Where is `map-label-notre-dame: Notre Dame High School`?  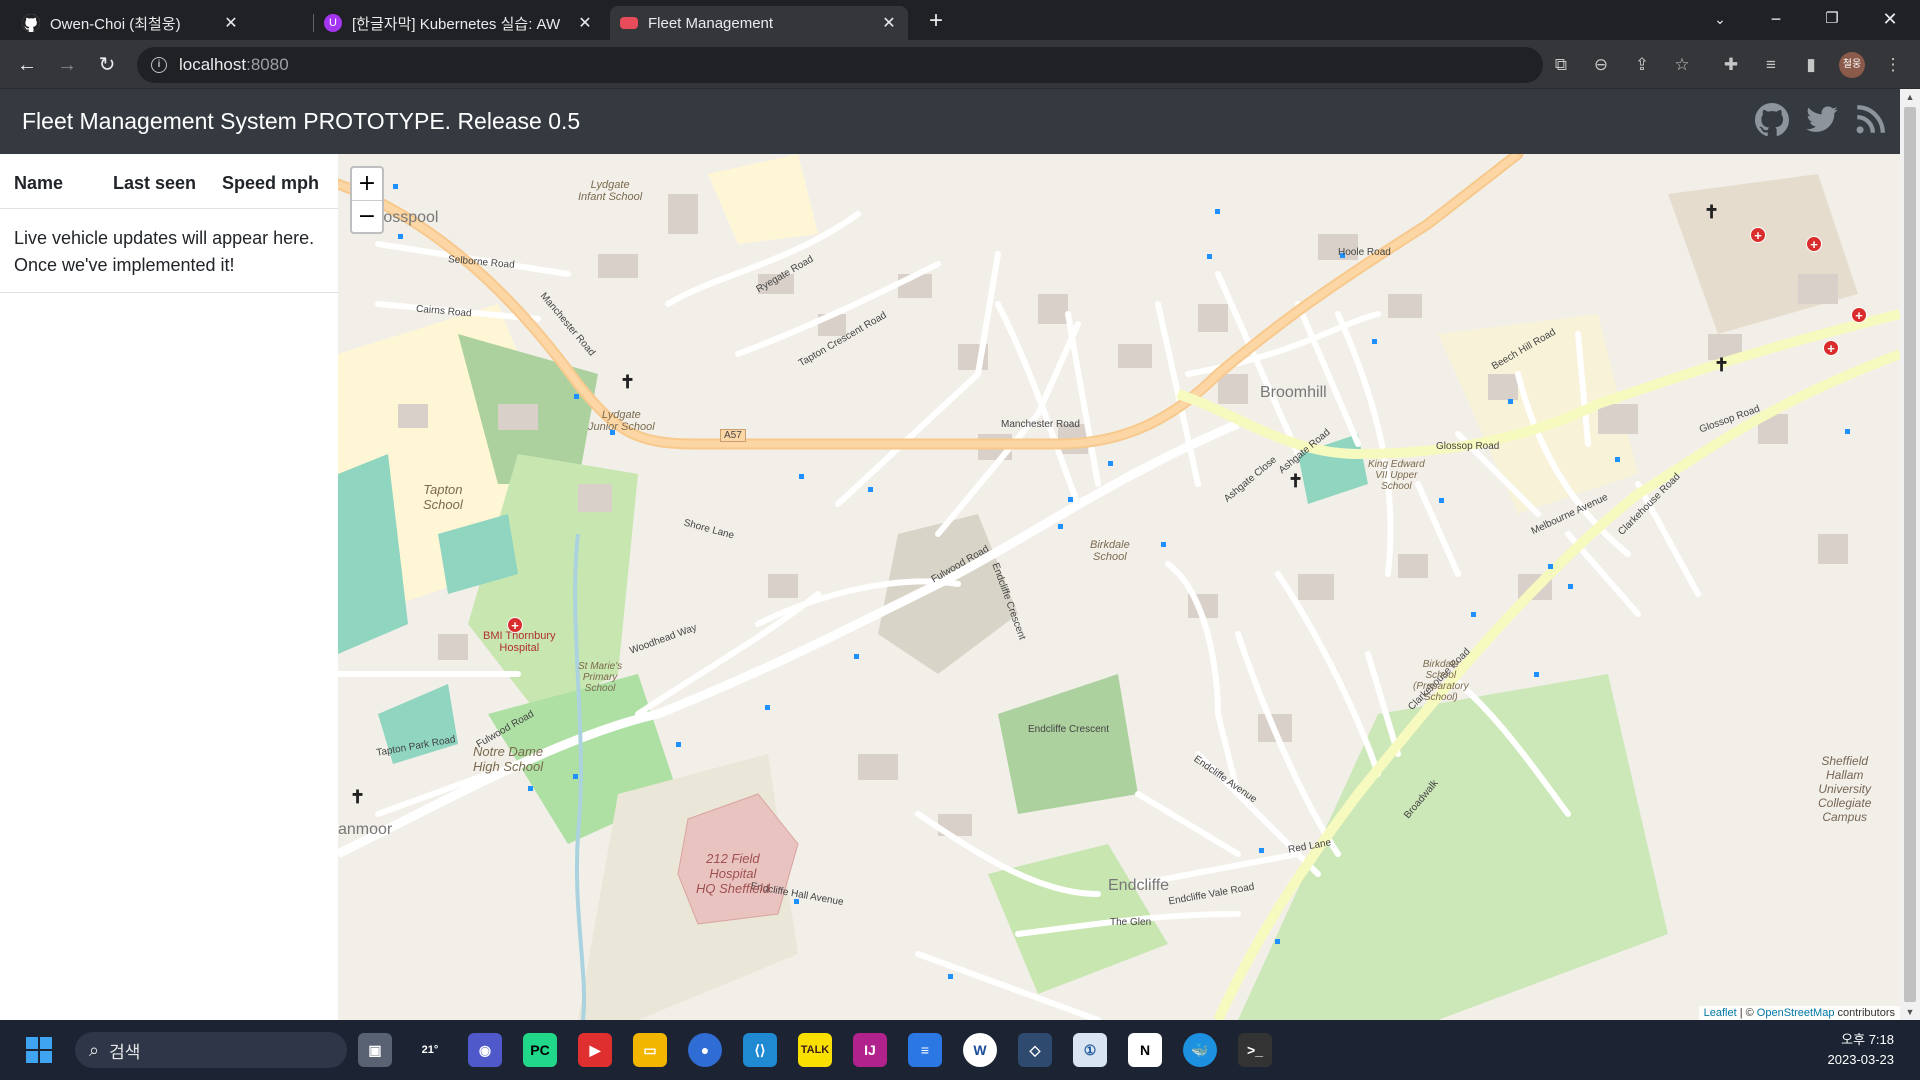 map-label-notre-dame: Notre Dame High School is located at coordinates (508, 759).